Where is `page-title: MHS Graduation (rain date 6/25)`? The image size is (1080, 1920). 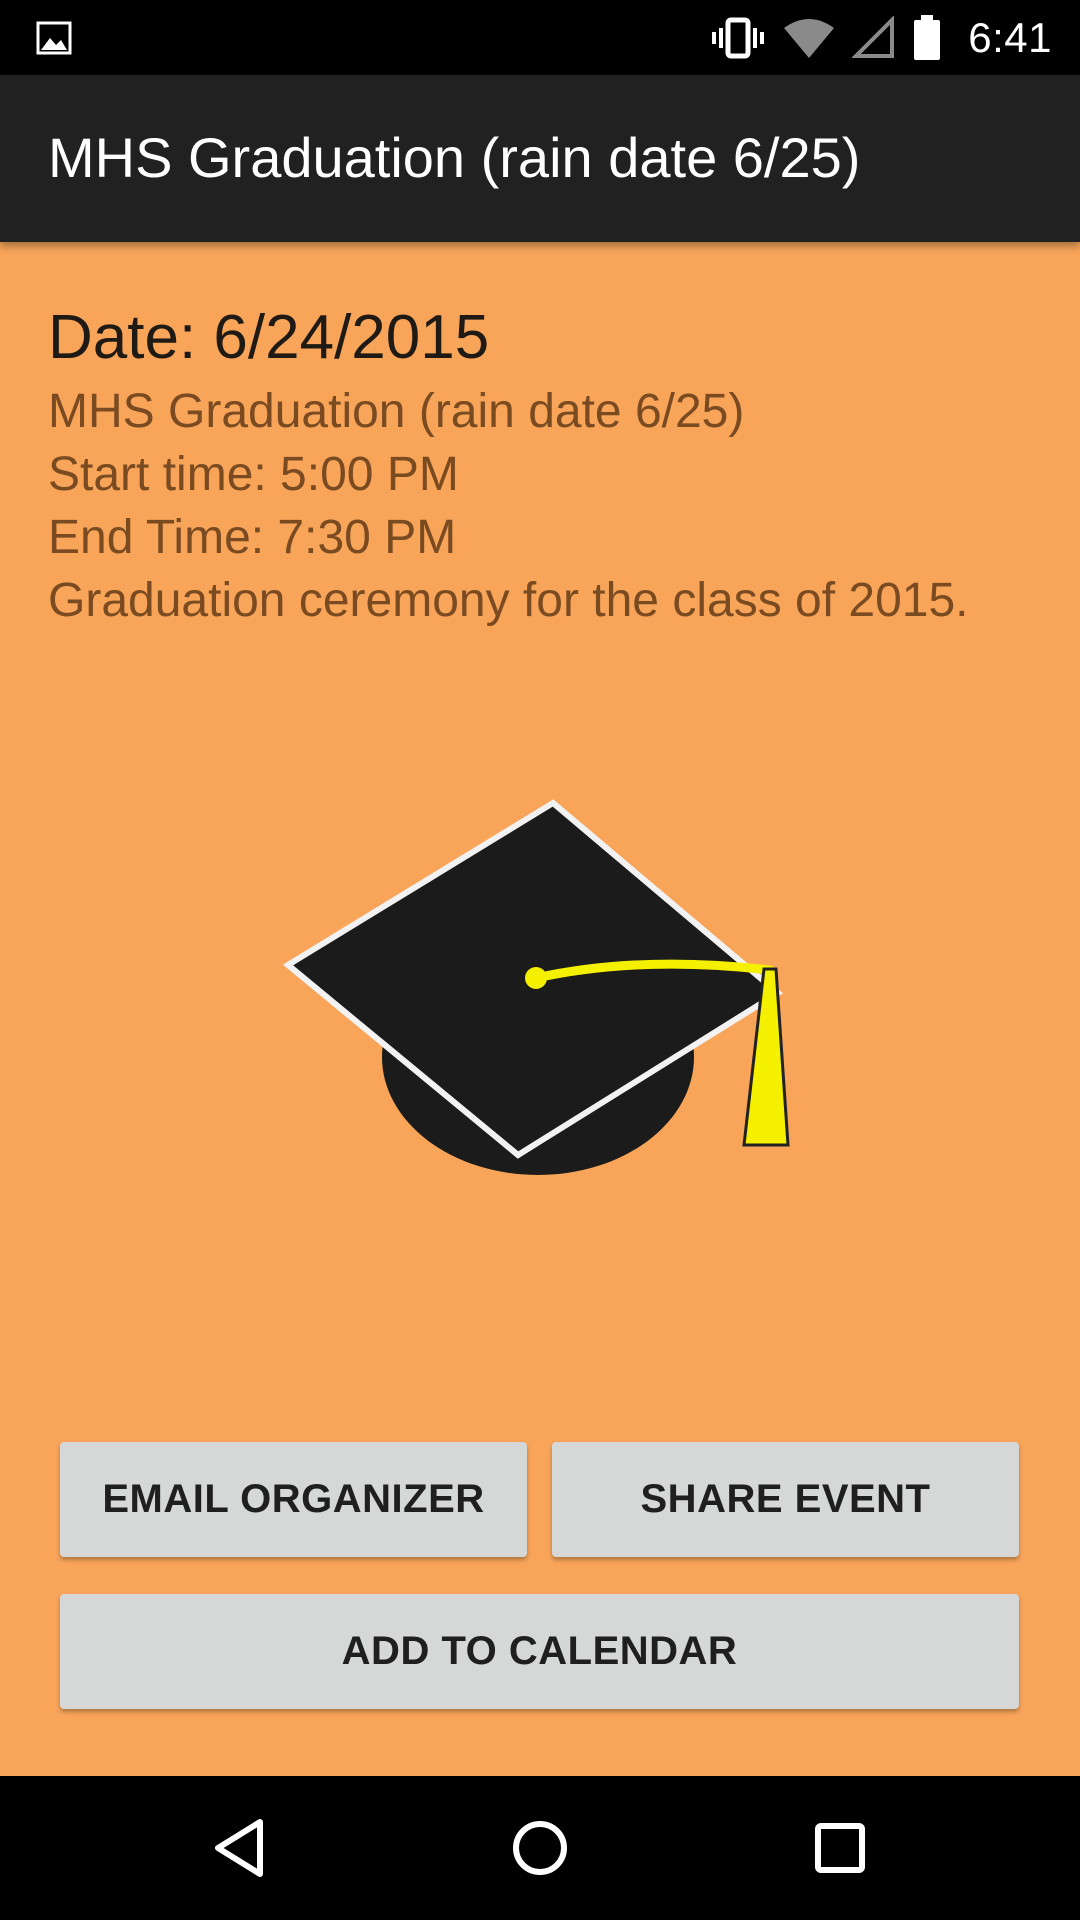
page-title: MHS Graduation (rain date 6/25) is located at coordinates (454, 157).